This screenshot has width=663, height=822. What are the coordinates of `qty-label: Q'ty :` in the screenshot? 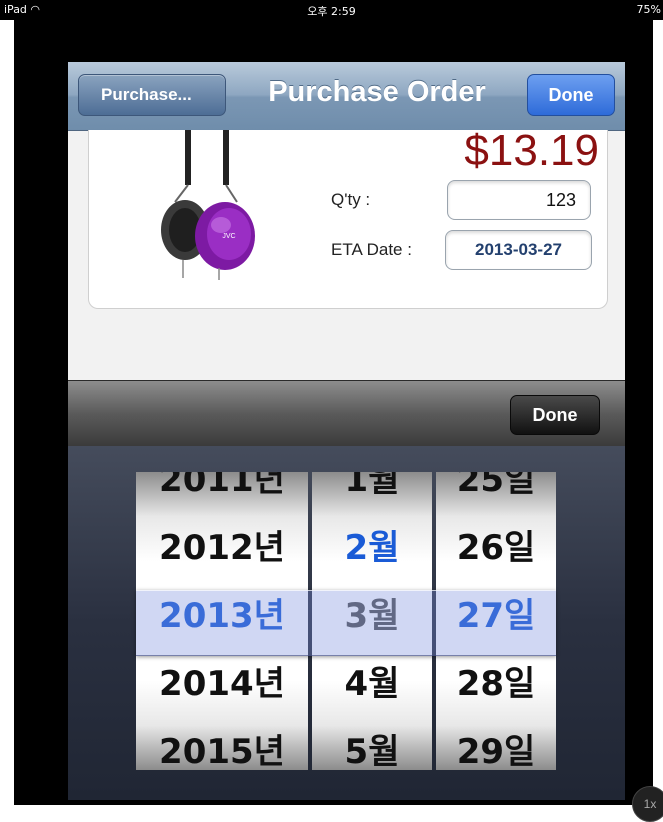 It's located at (351, 199).